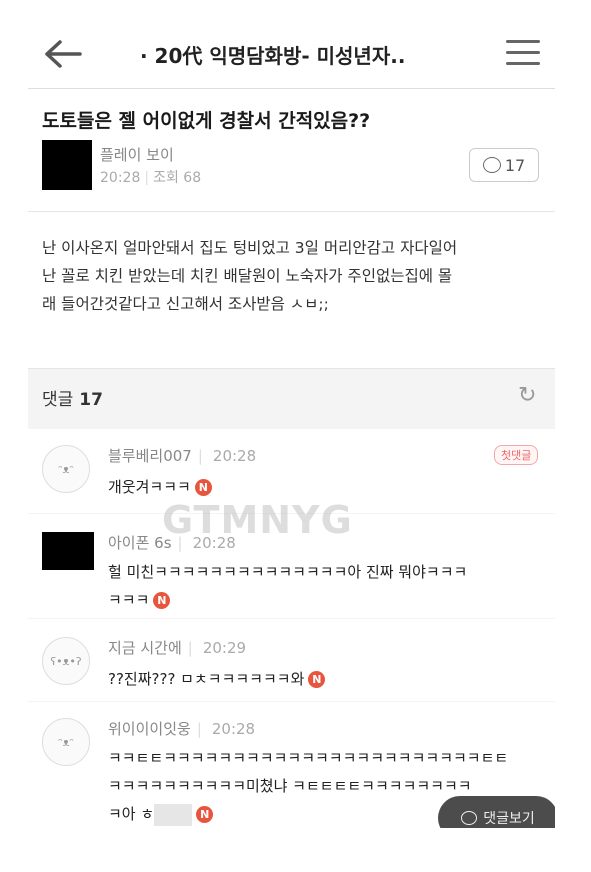 The width and height of the screenshot is (591, 872). What do you see at coordinates (67, 165) in the screenshot?
I see `author-avatar` at bounding box center [67, 165].